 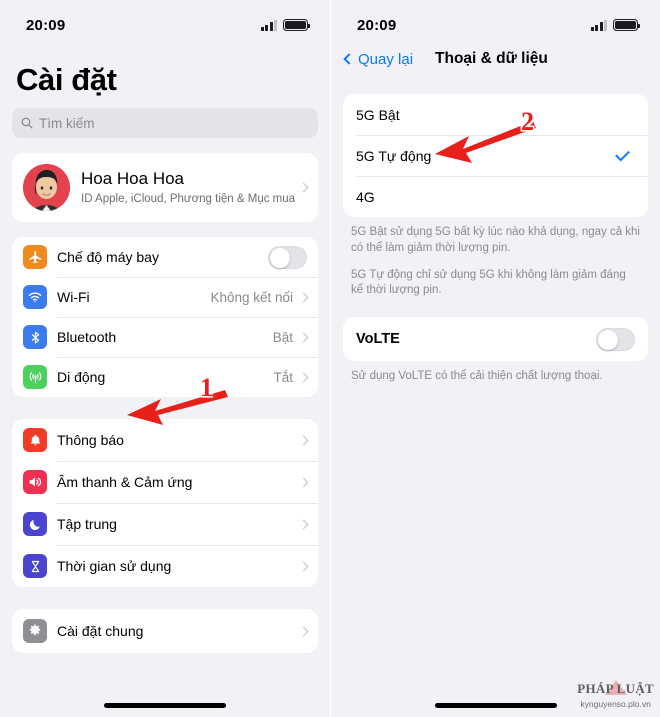 I want to click on general-group: Cài đặt chung, so click(x=165, y=631).